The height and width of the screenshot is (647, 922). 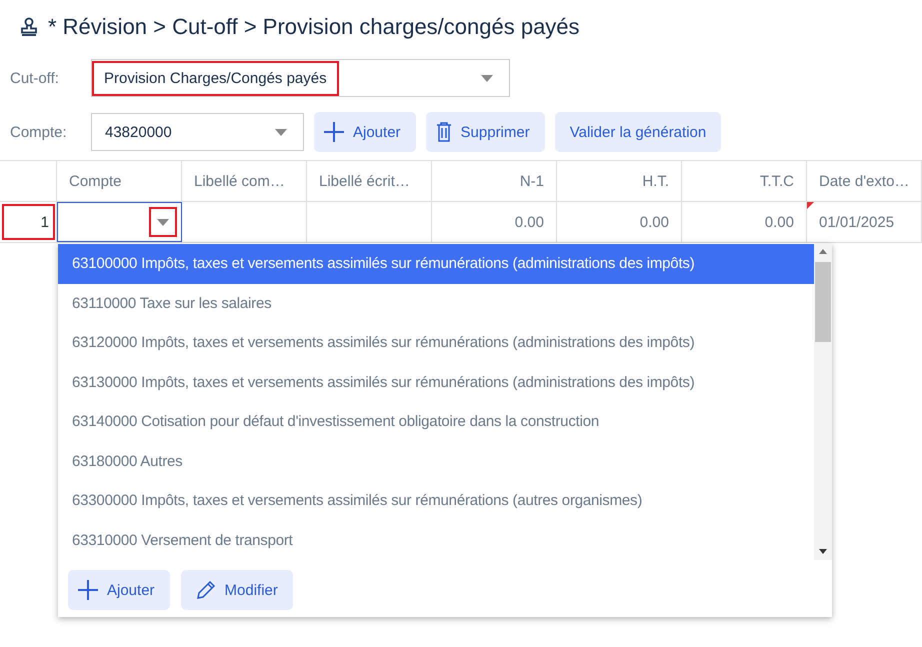 I want to click on cutoff-select: Provision Charges/Congés payés, so click(x=300, y=78).